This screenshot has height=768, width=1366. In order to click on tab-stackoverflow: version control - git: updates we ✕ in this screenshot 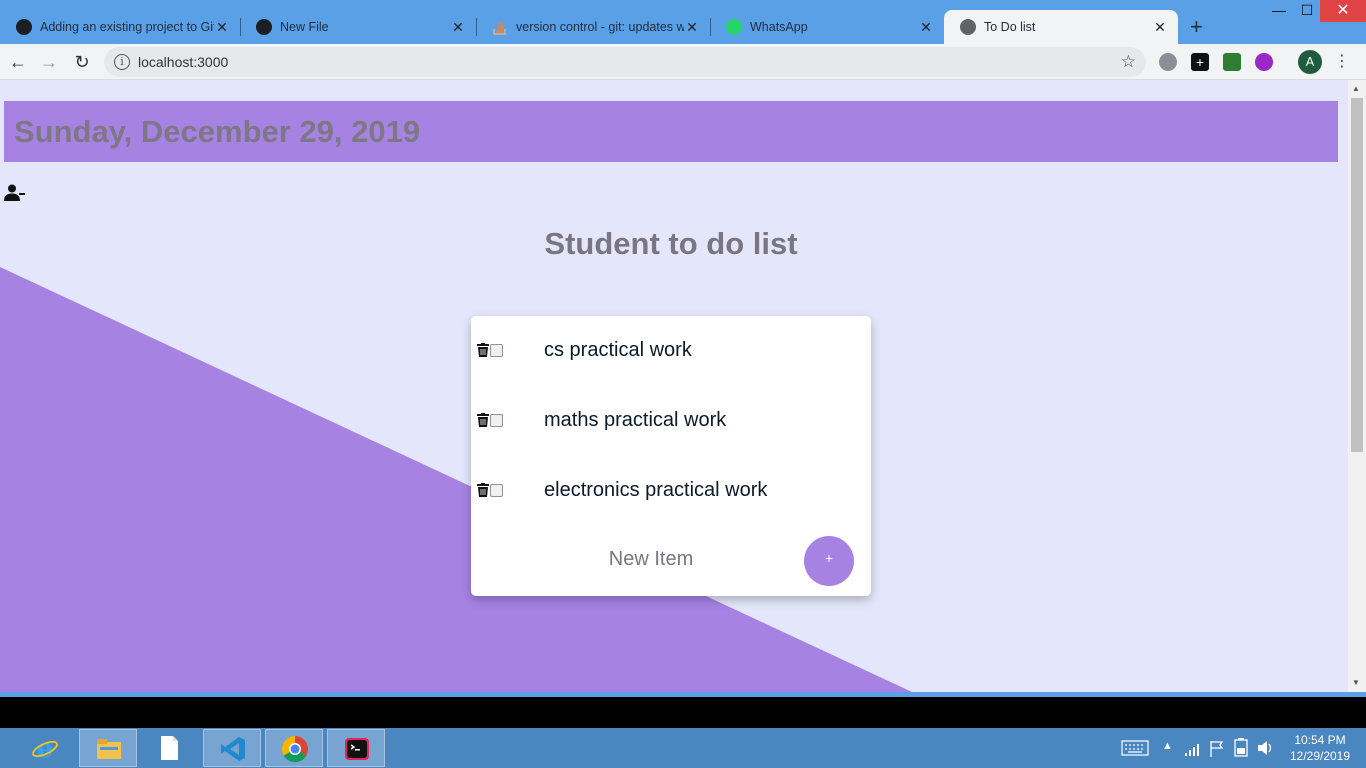, I will do `click(593, 27)`.